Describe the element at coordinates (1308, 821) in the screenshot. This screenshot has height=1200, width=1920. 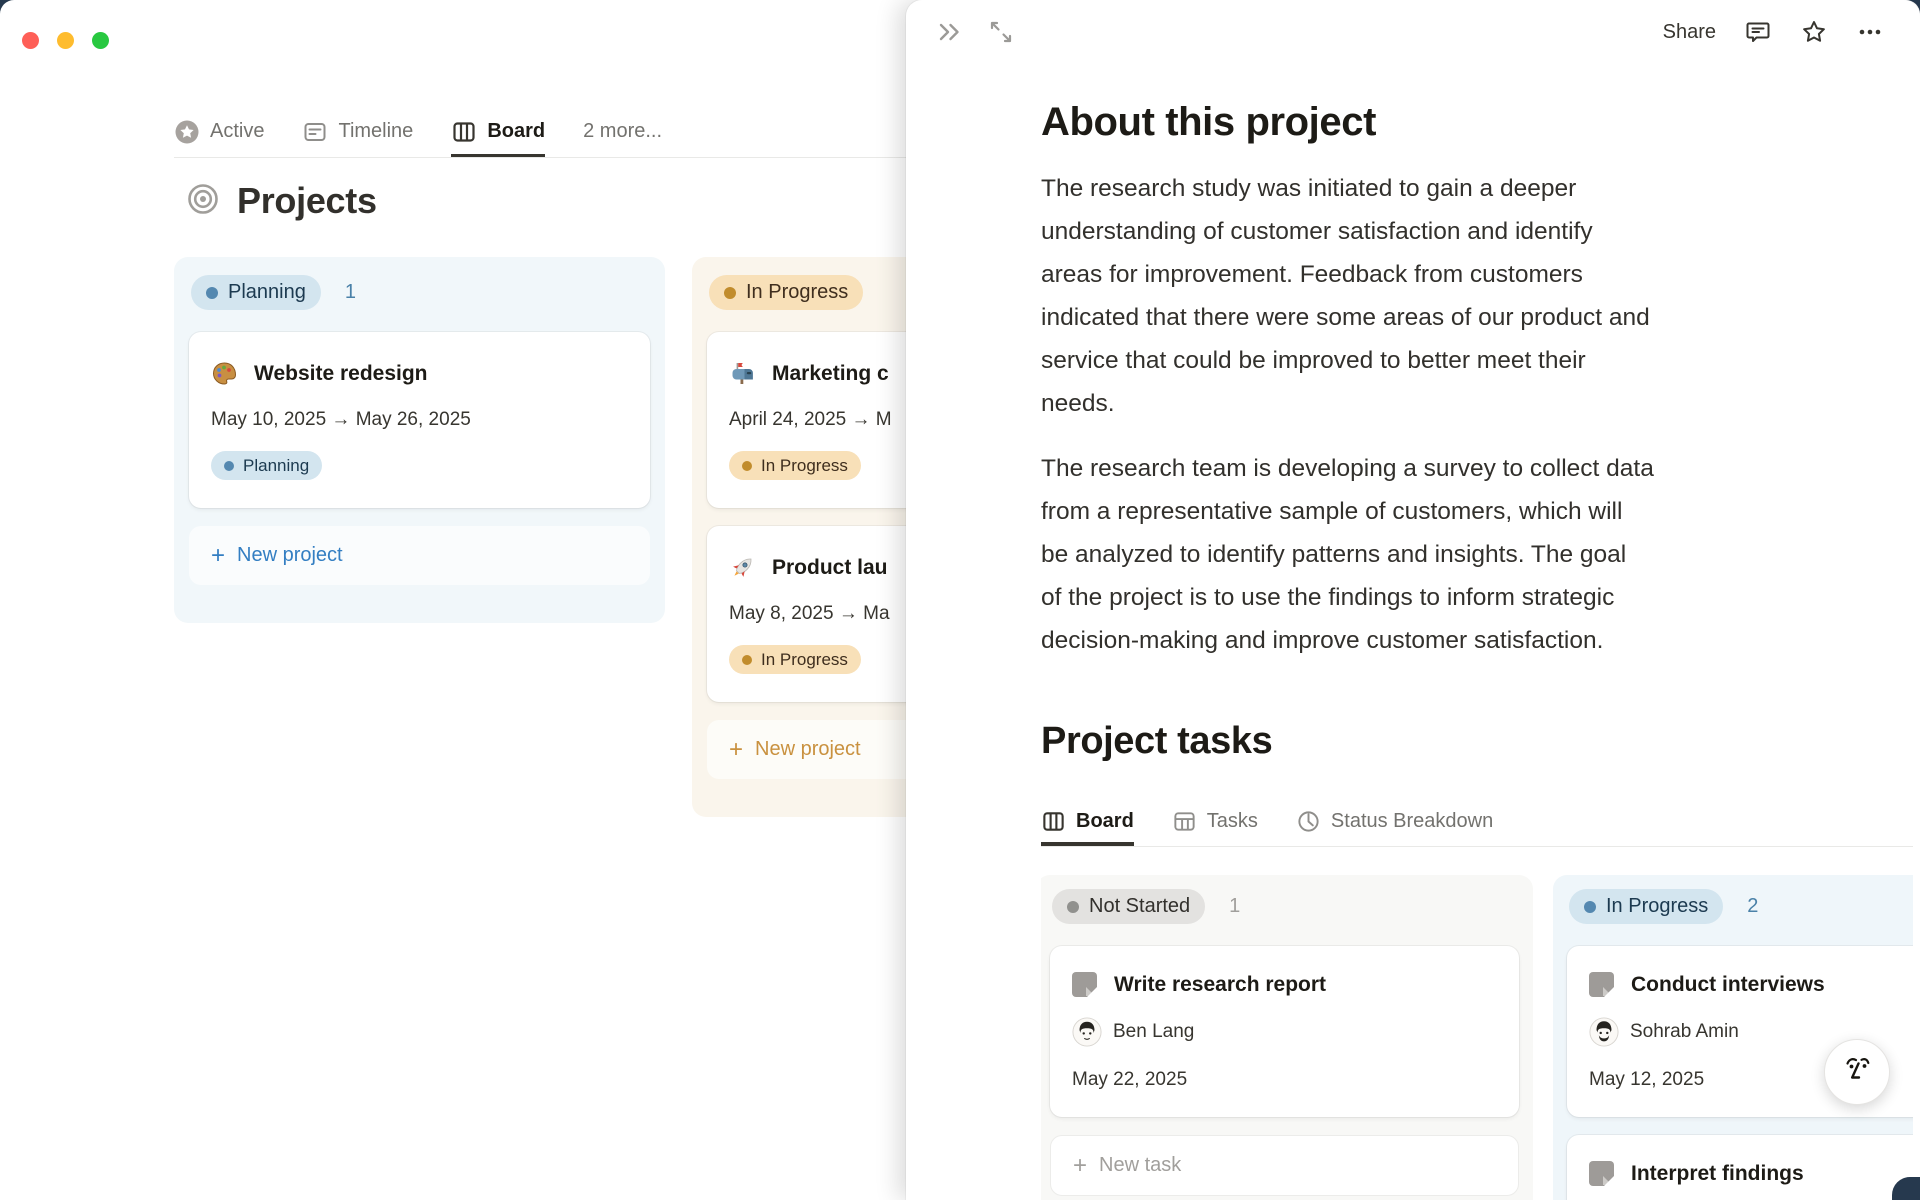
I see `status-clock-icon` at that location.